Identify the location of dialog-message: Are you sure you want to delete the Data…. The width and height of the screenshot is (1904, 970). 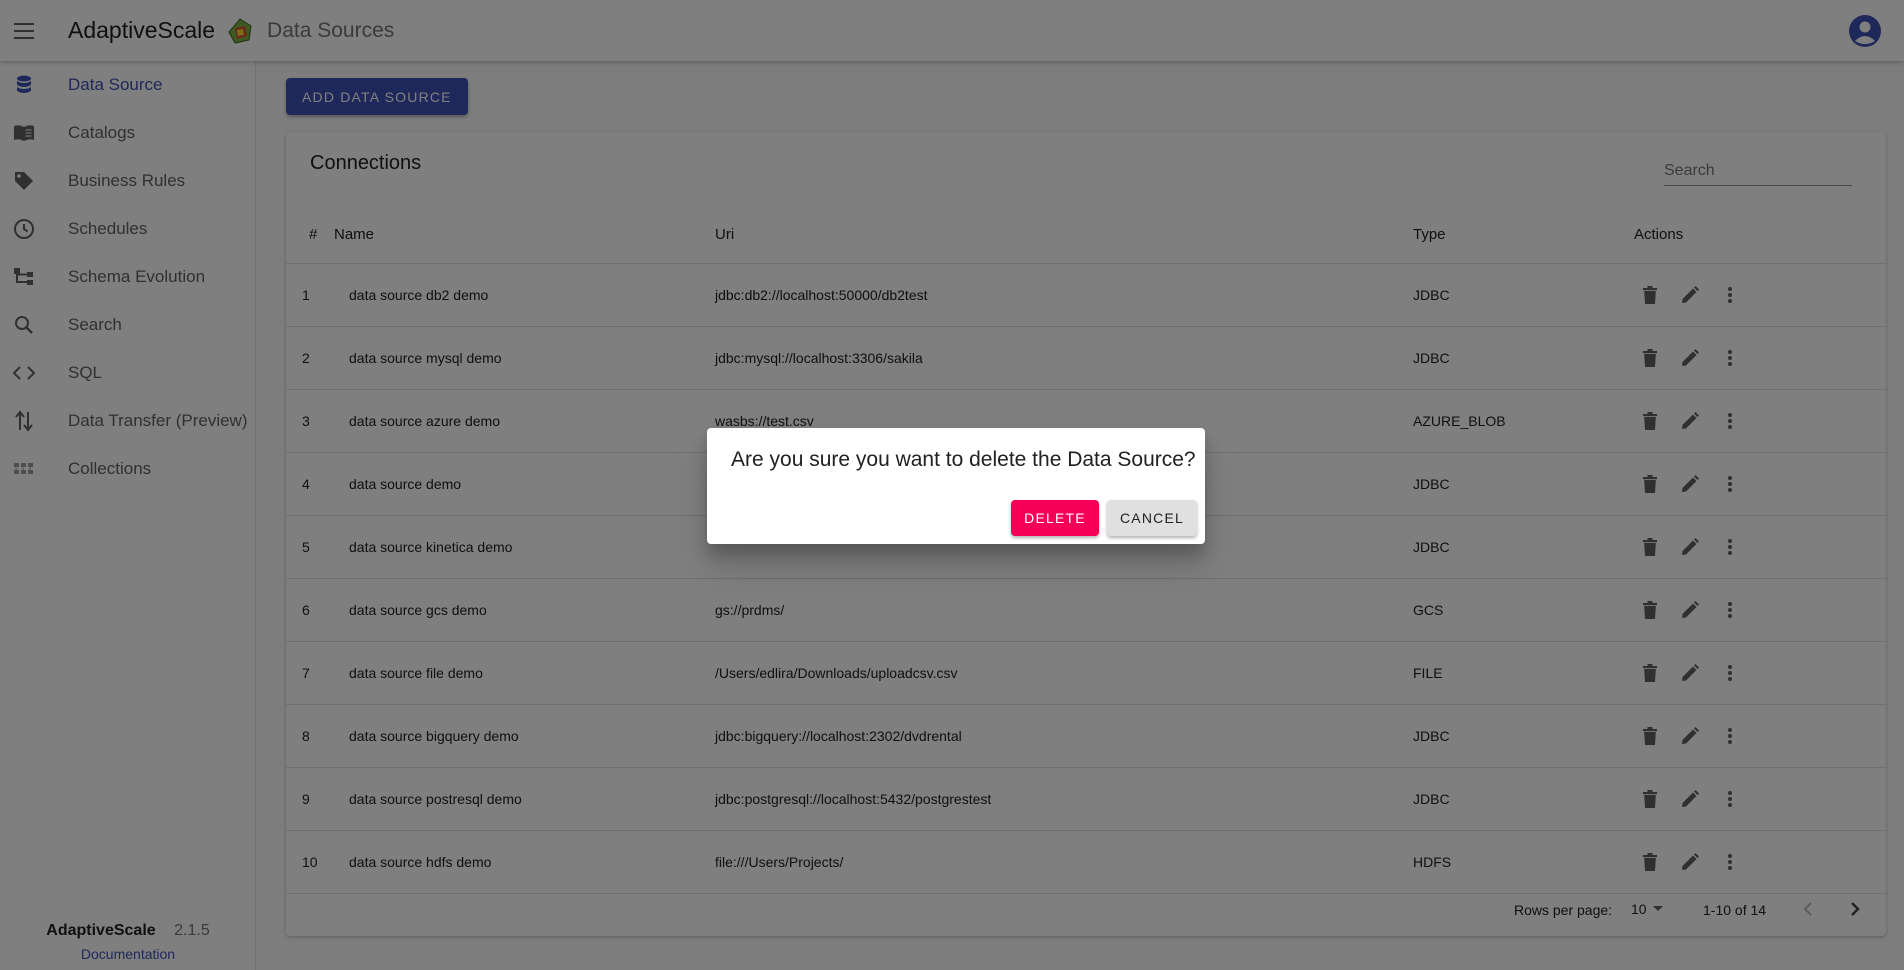
(963, 459).